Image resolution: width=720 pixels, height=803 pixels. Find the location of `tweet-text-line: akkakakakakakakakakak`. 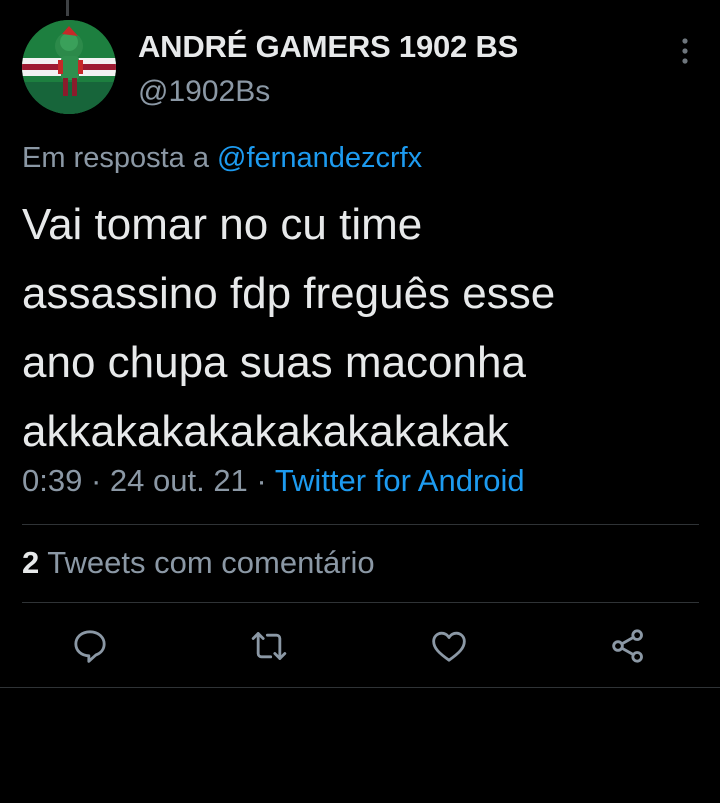

tweet-text-line: akkakakakakakakakakak is located at coordinates (265, 431).